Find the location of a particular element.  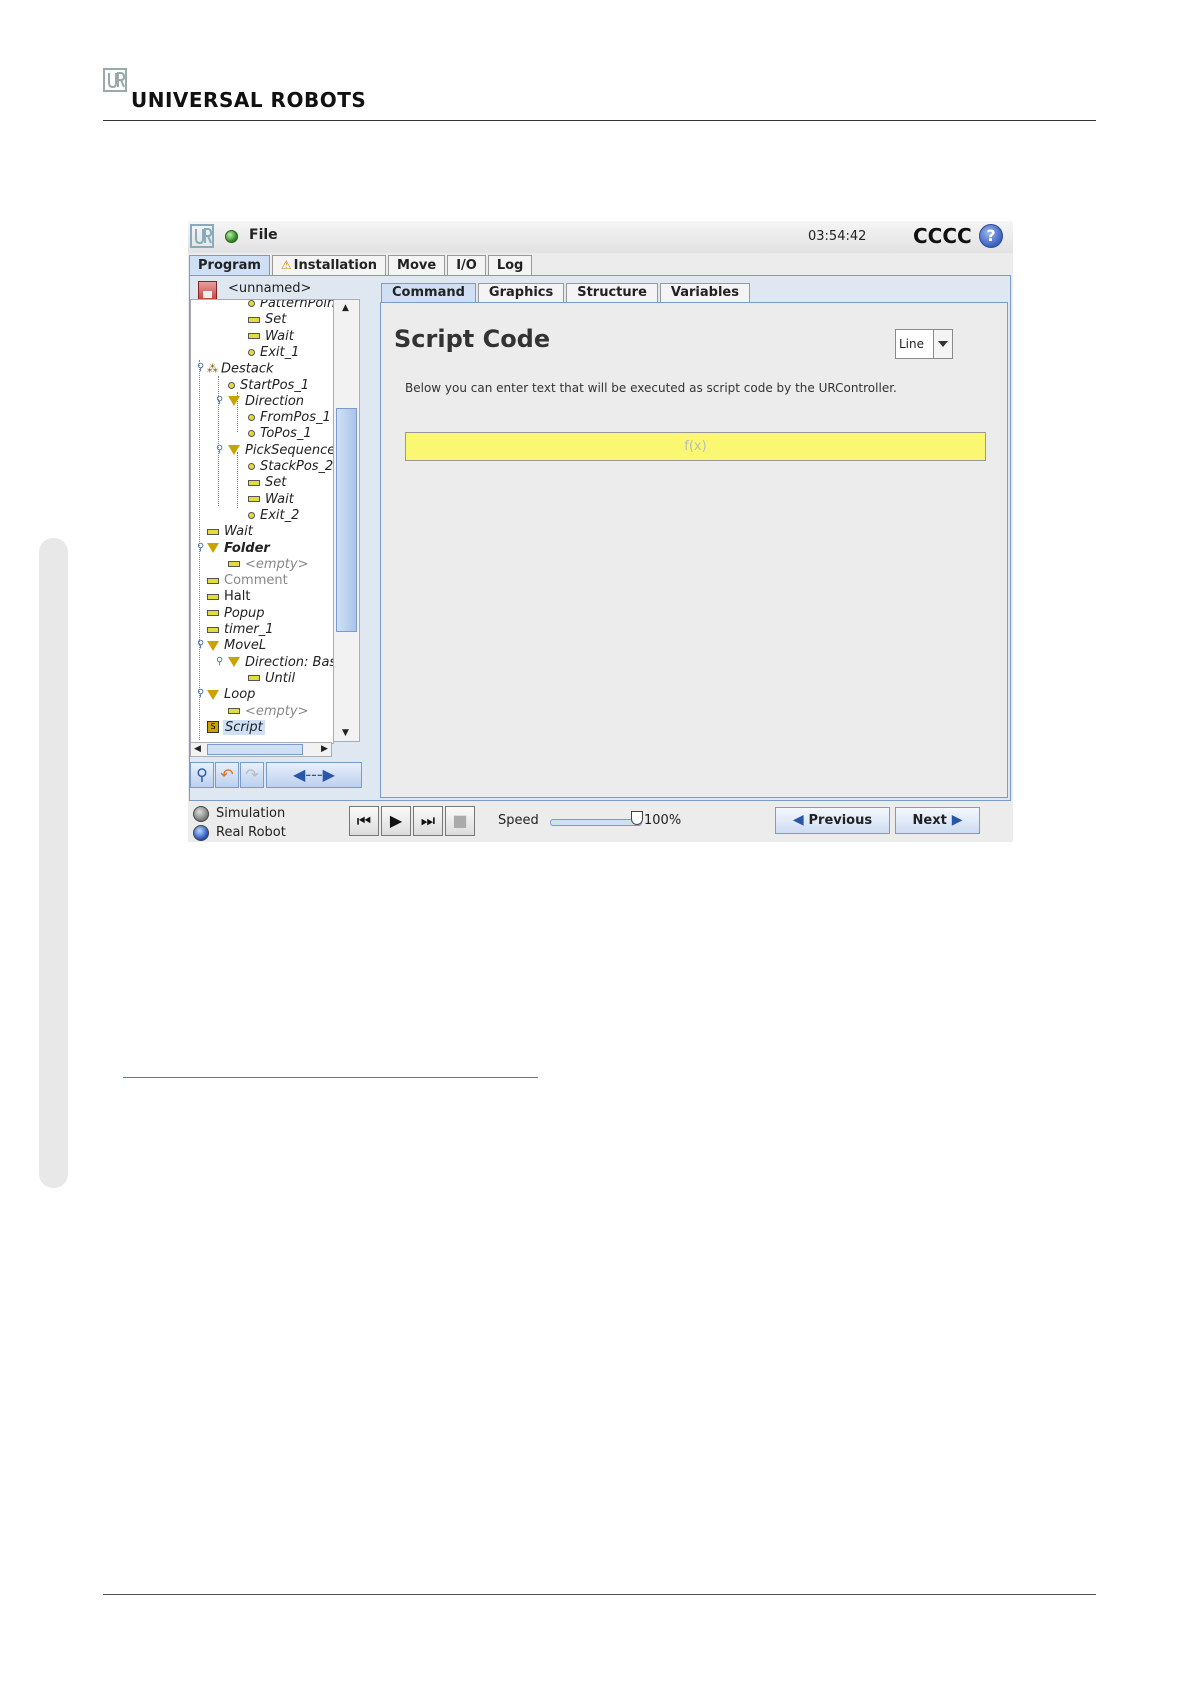

tree-node: Direction: Base is located at coordinates (280, 663).